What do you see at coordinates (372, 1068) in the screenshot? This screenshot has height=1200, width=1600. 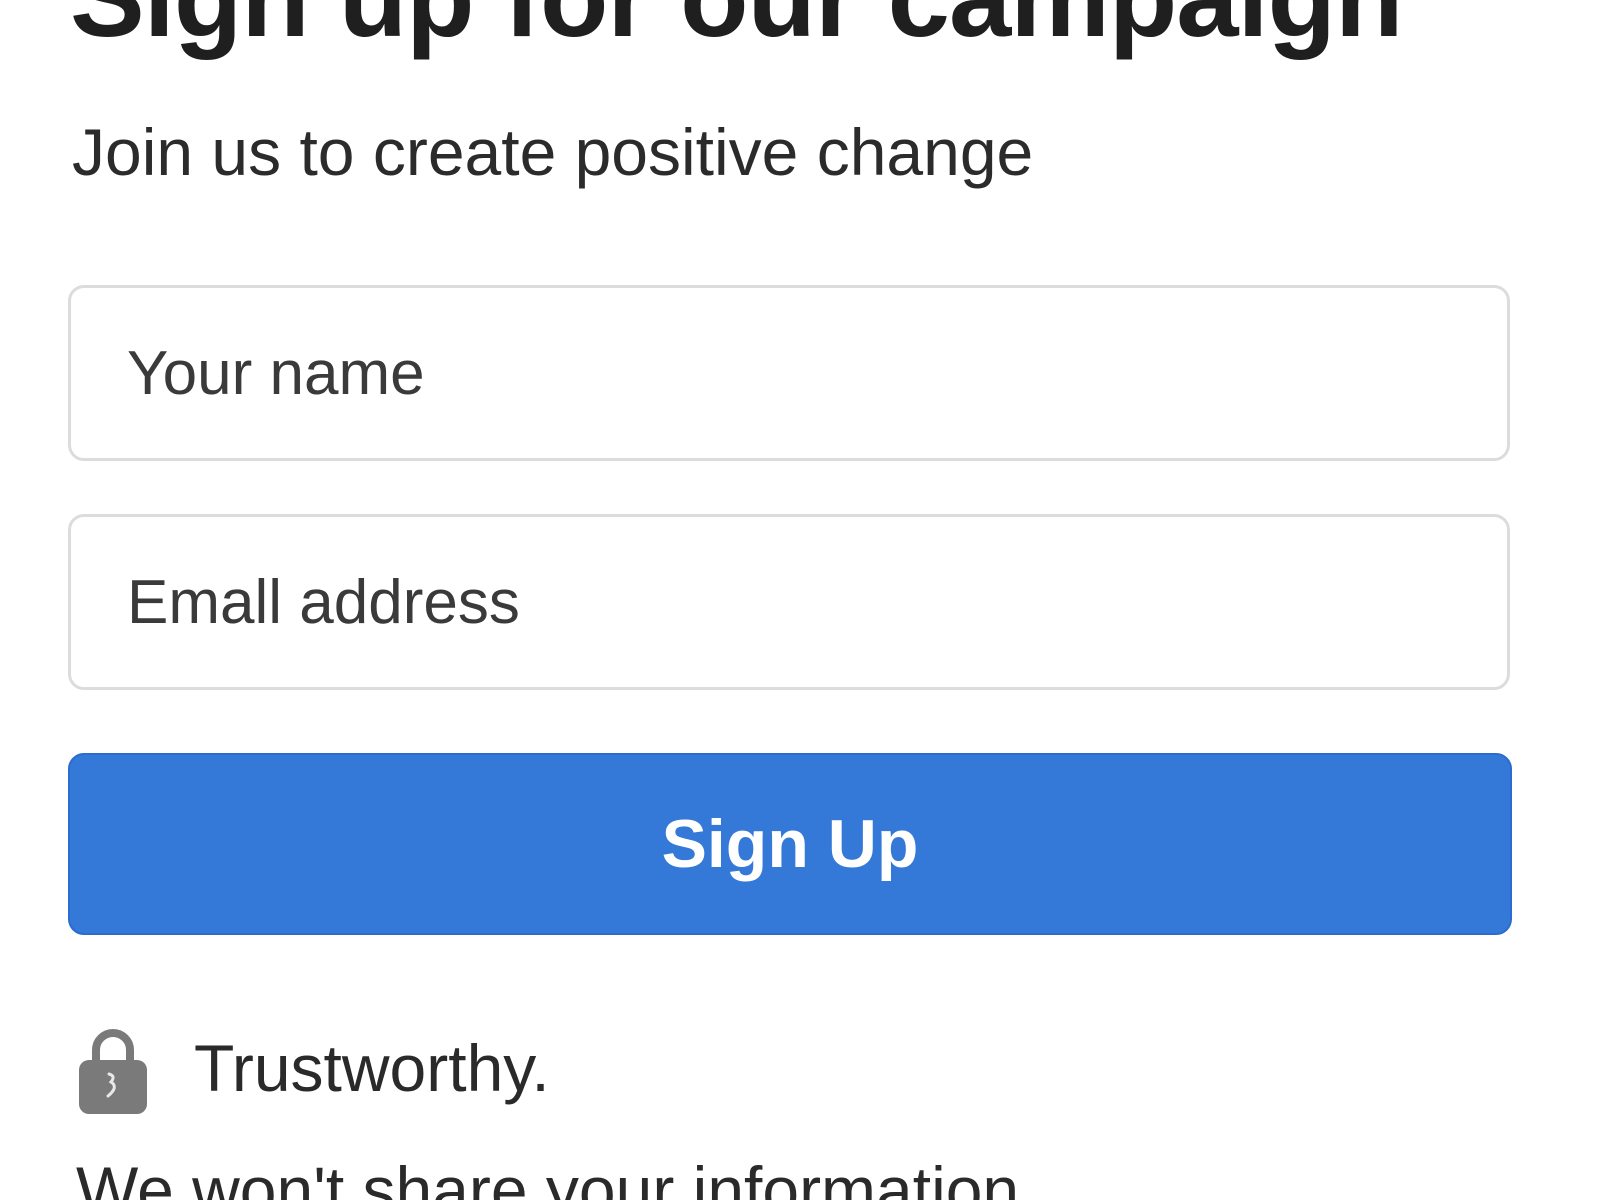 I see `trust-label: Trustworthy.` at bounding box center [372, 1068].